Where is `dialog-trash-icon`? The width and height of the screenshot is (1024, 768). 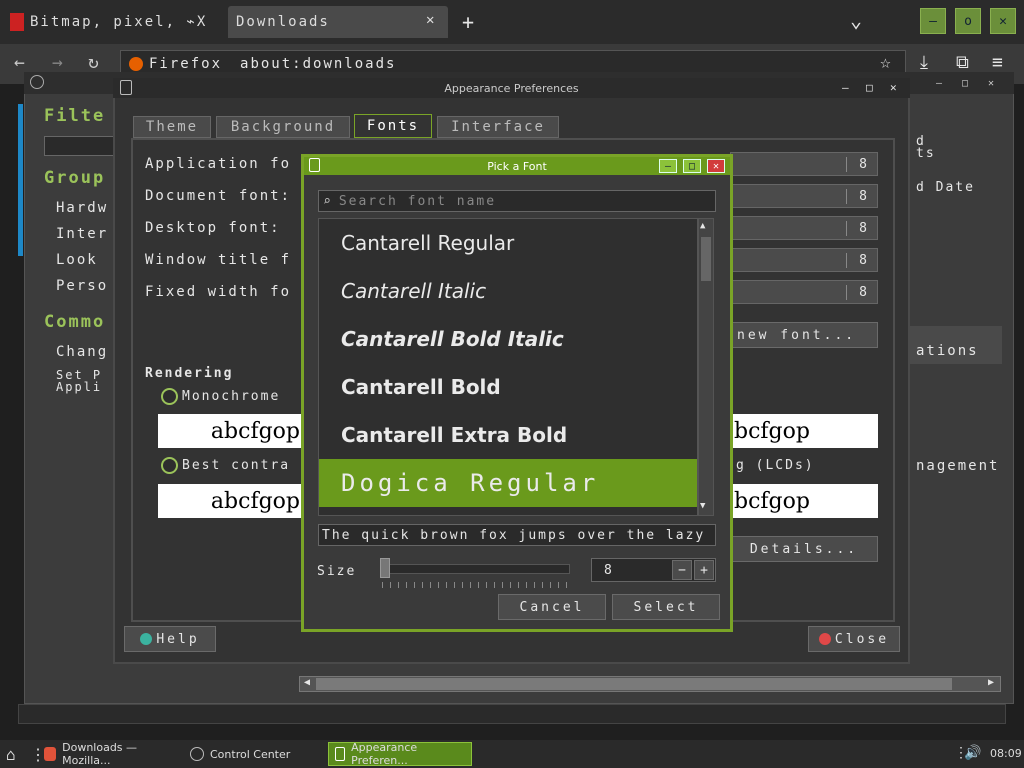 dialog-trash-icon is located at coordinates (314, 165).